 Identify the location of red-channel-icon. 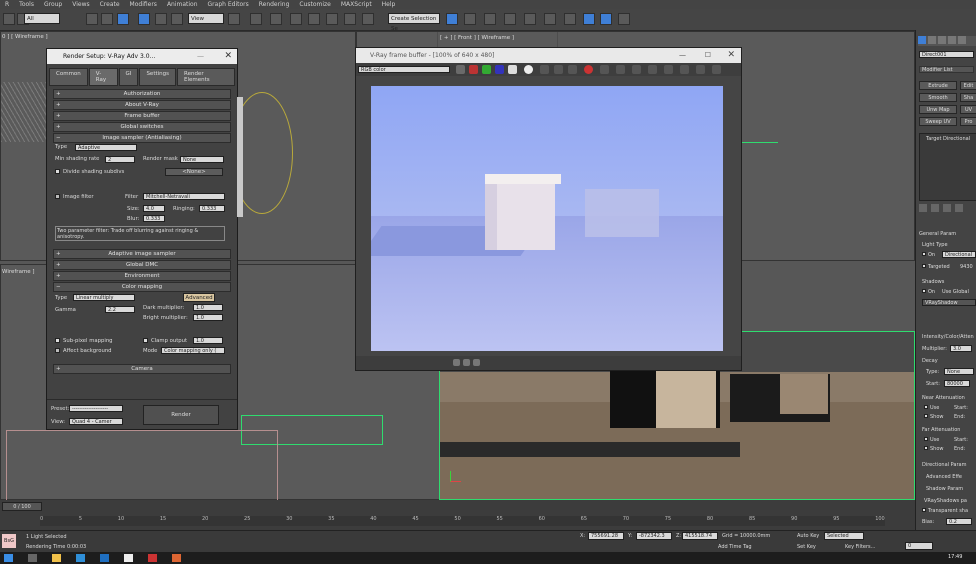
(473, 69).